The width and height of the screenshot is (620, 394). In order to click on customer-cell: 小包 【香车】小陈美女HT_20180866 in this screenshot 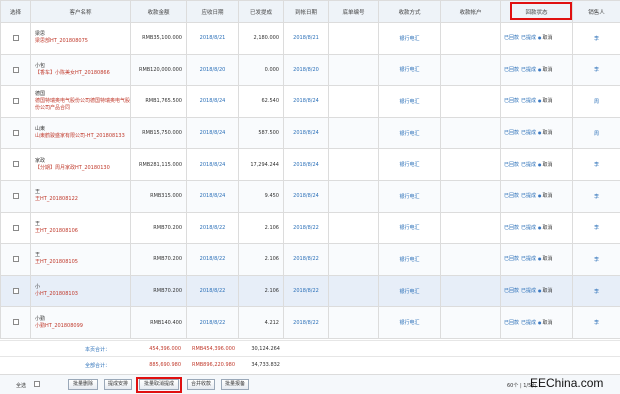, I will do `click(80, 70)`.